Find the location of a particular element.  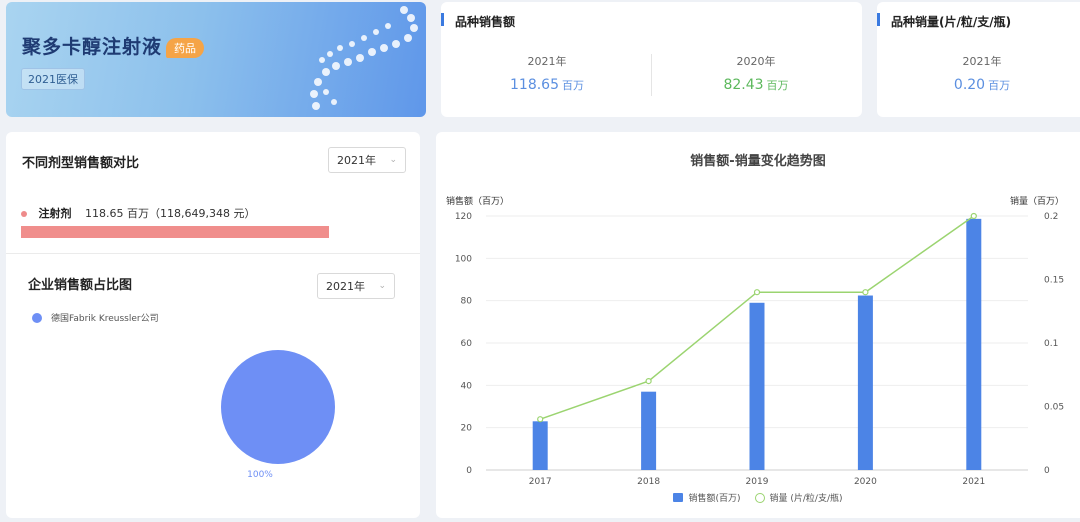

dosage-bar-track is located at coordinates (175, 232).